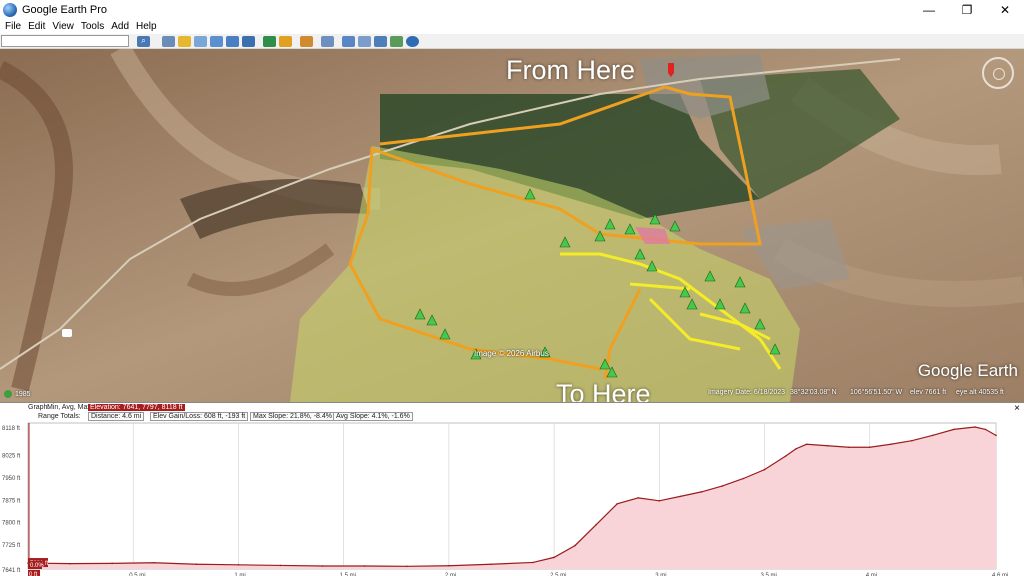 The height and width of the screenshot is (576, 1024). I want to click on maximize-button: ❐, so click(967, 9).